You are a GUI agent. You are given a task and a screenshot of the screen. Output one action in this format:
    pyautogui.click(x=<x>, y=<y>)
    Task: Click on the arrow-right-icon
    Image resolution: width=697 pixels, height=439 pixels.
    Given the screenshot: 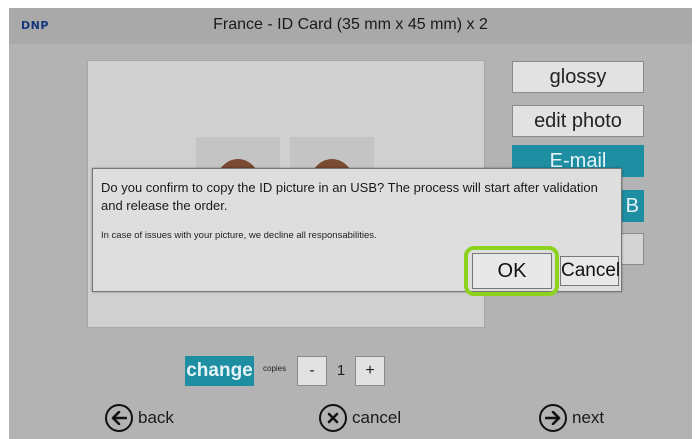 What is the action you would take?
    pyautogui.click(x=553, y=418)
    